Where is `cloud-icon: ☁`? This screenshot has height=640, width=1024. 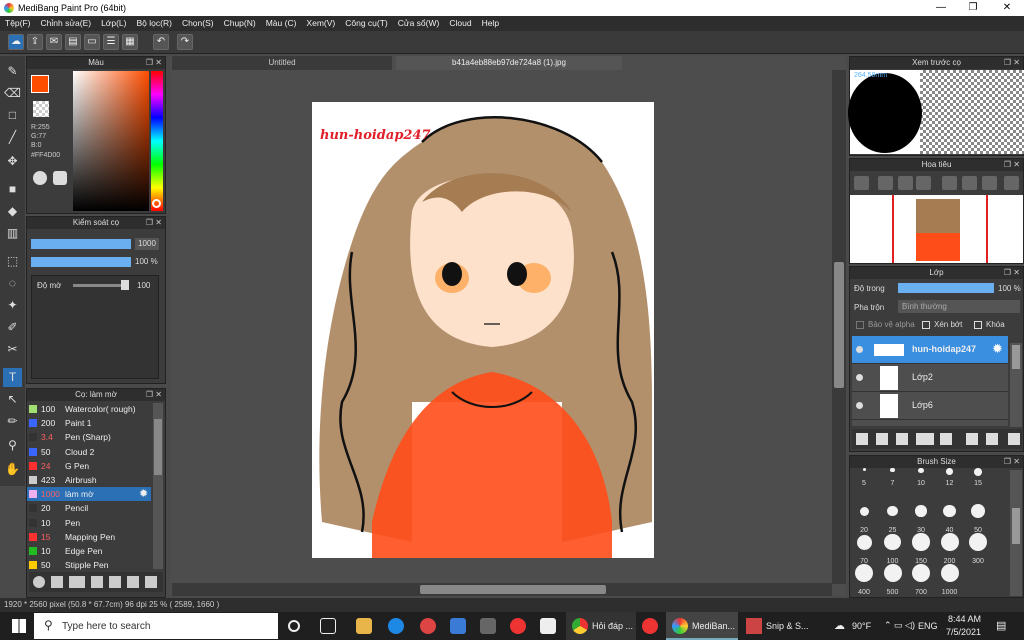
cloud-icon: ☁ is located at coordinates (16, 42).